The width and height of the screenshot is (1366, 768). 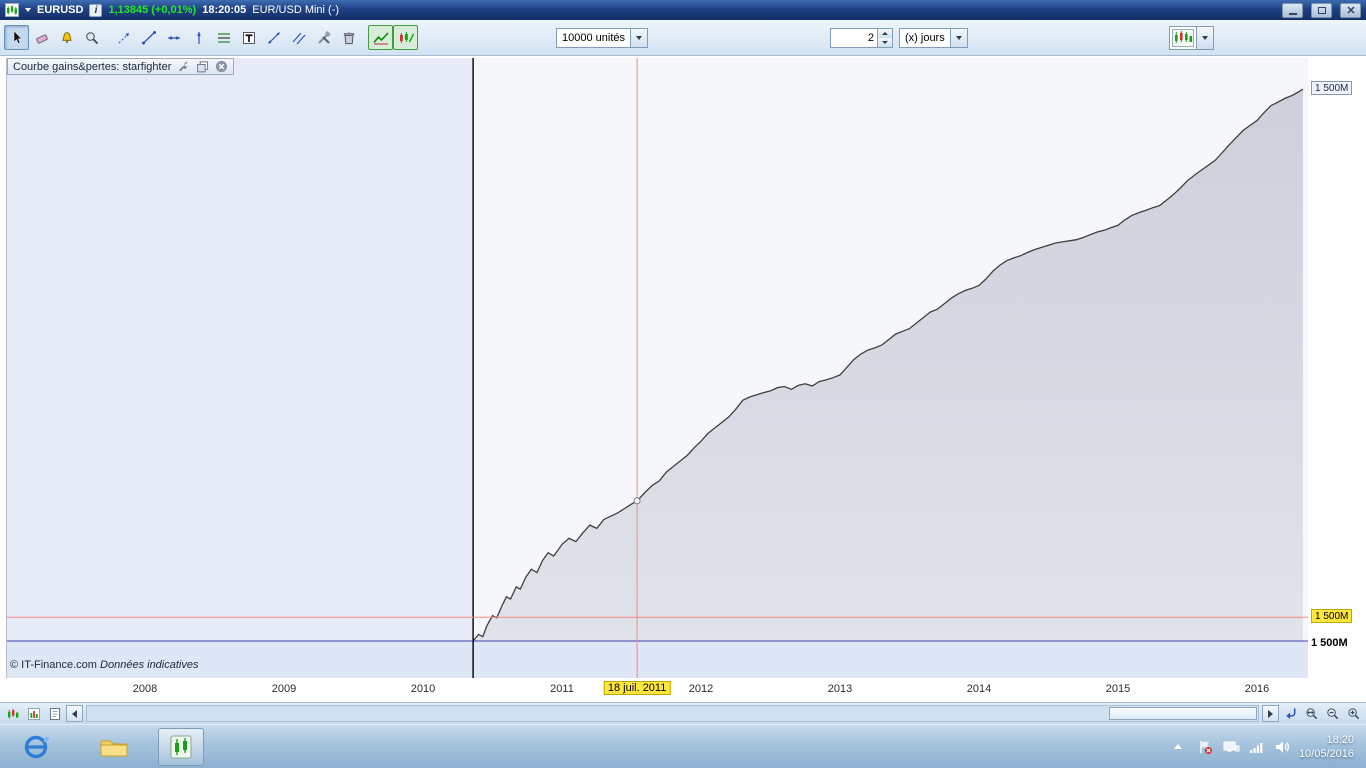 I want to click on scrollbar-thumb, so click(x=1183, y=713).